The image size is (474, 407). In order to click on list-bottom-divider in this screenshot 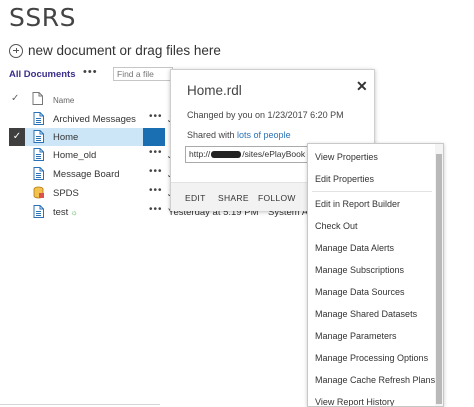, I will do `click(80, 404)`.